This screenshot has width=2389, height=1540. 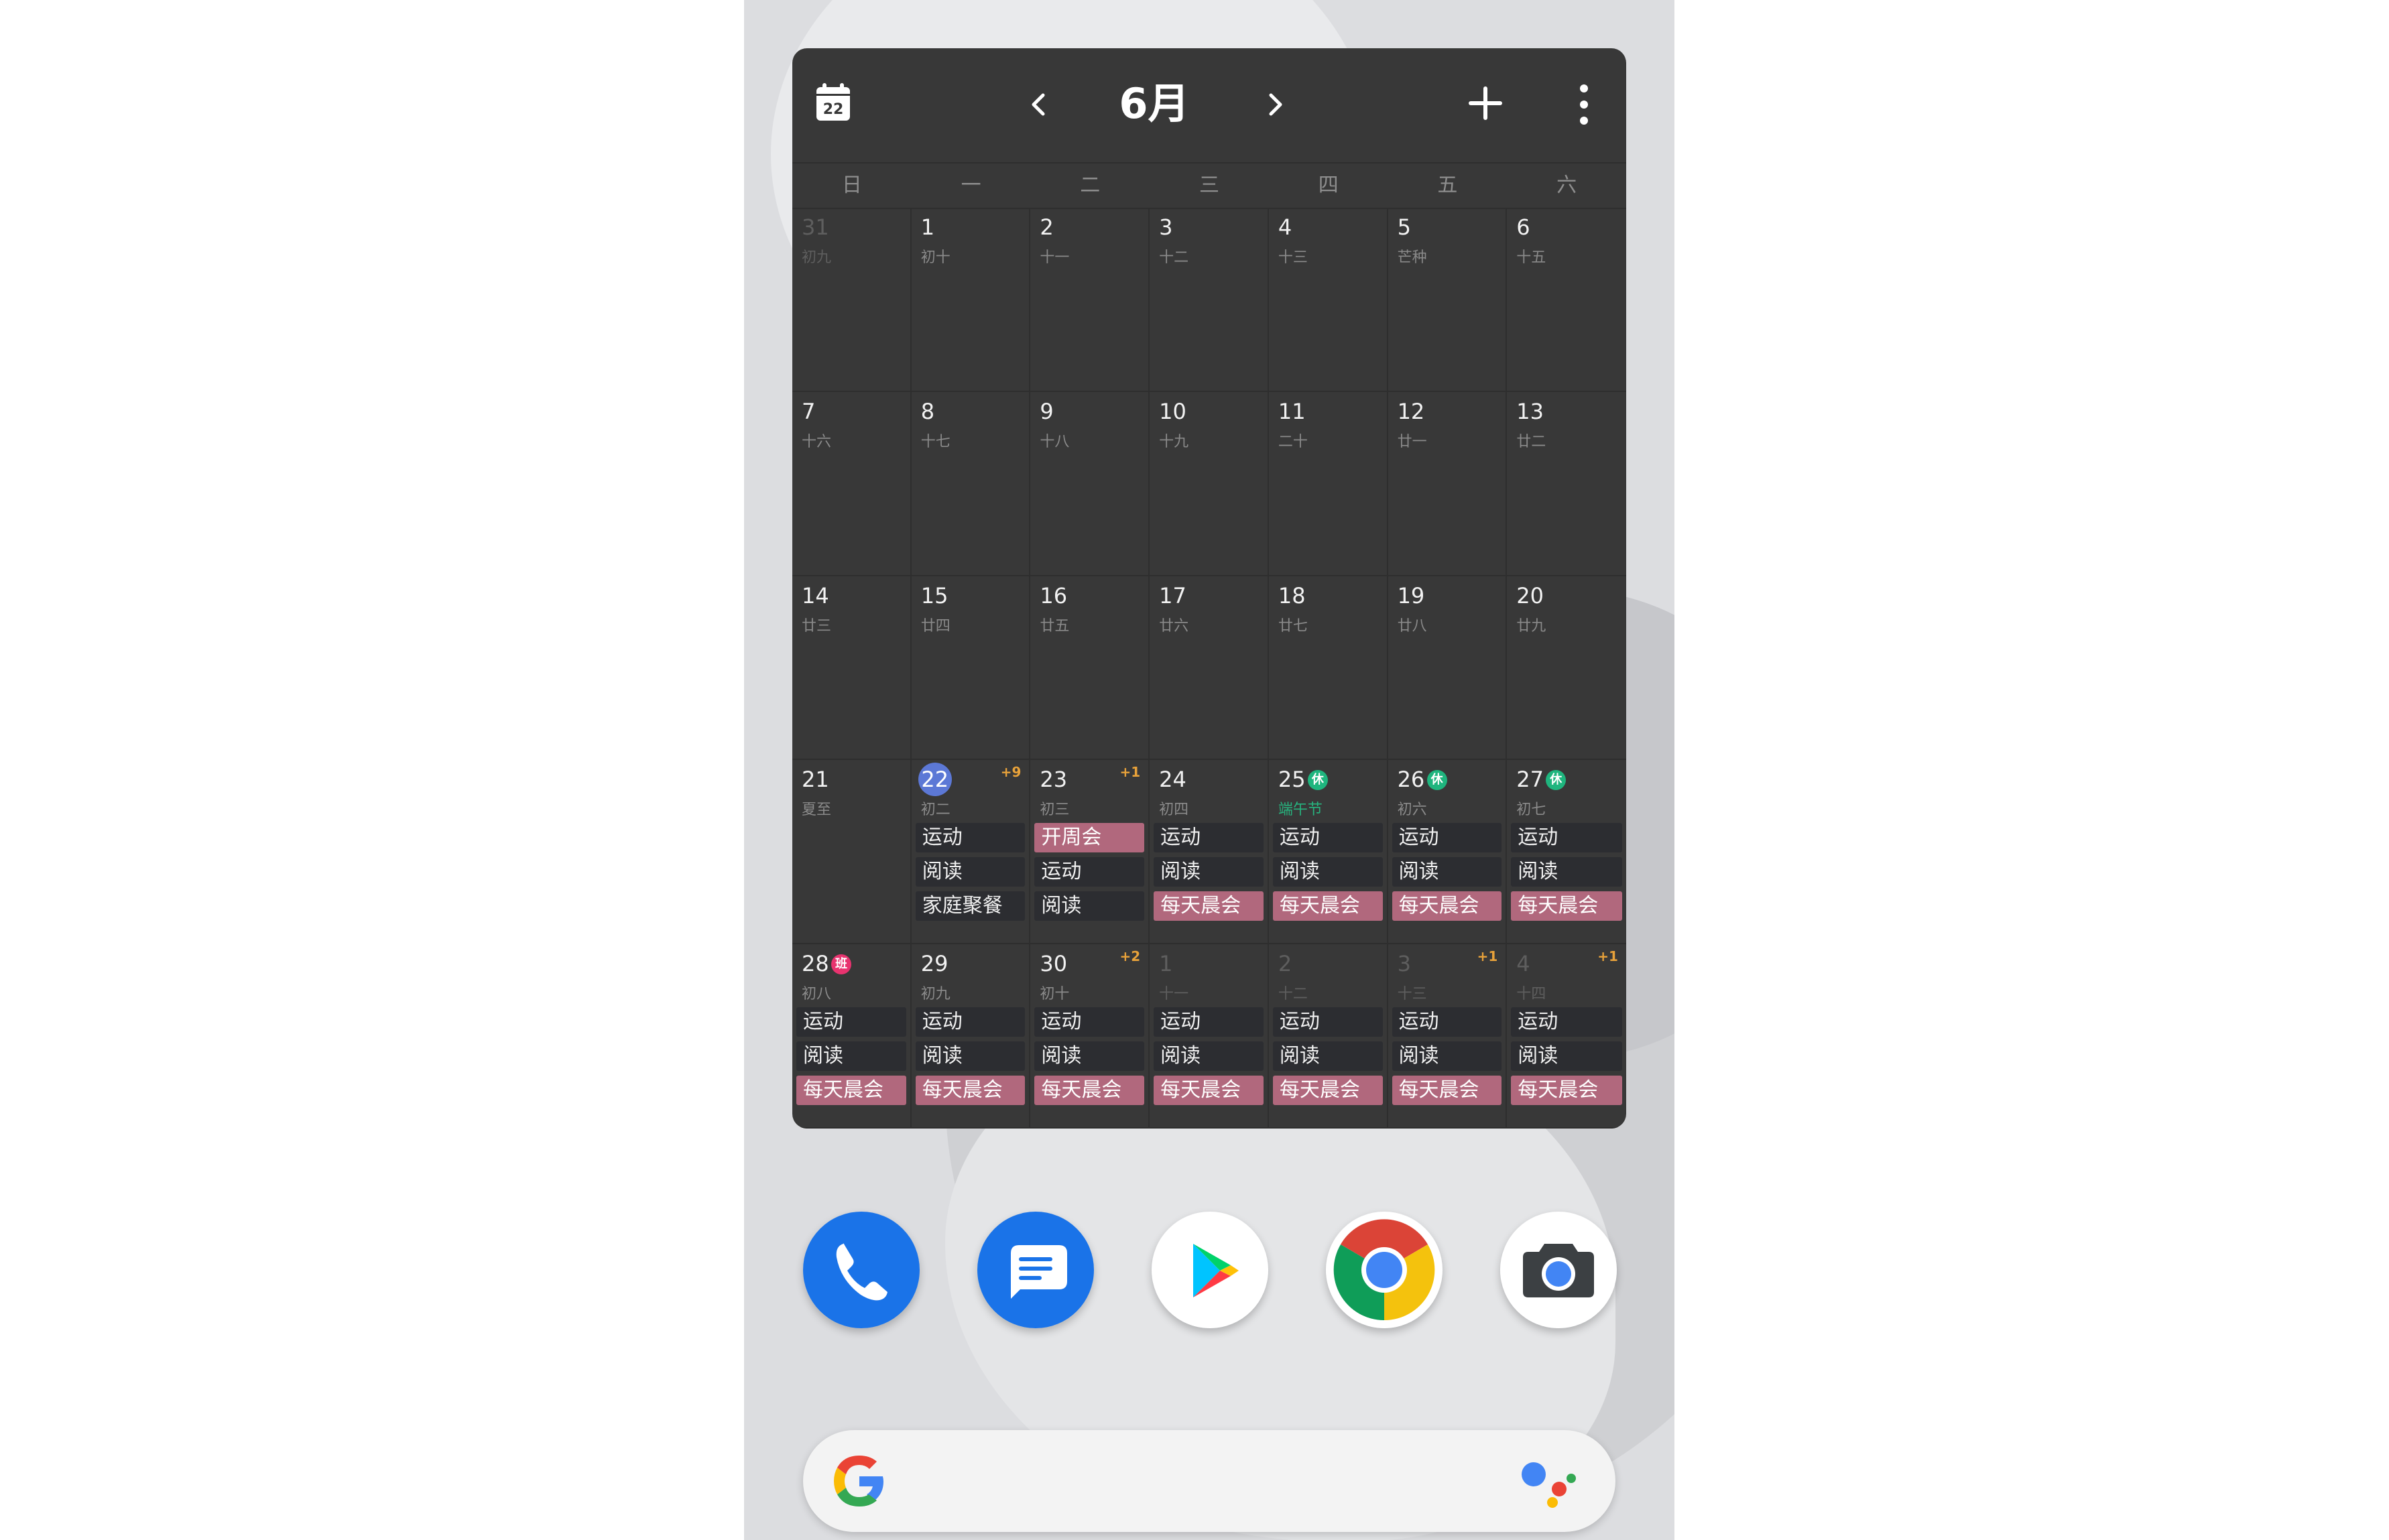 I want to click on day-cell: 6 十五, so click(x=1566, y=300).